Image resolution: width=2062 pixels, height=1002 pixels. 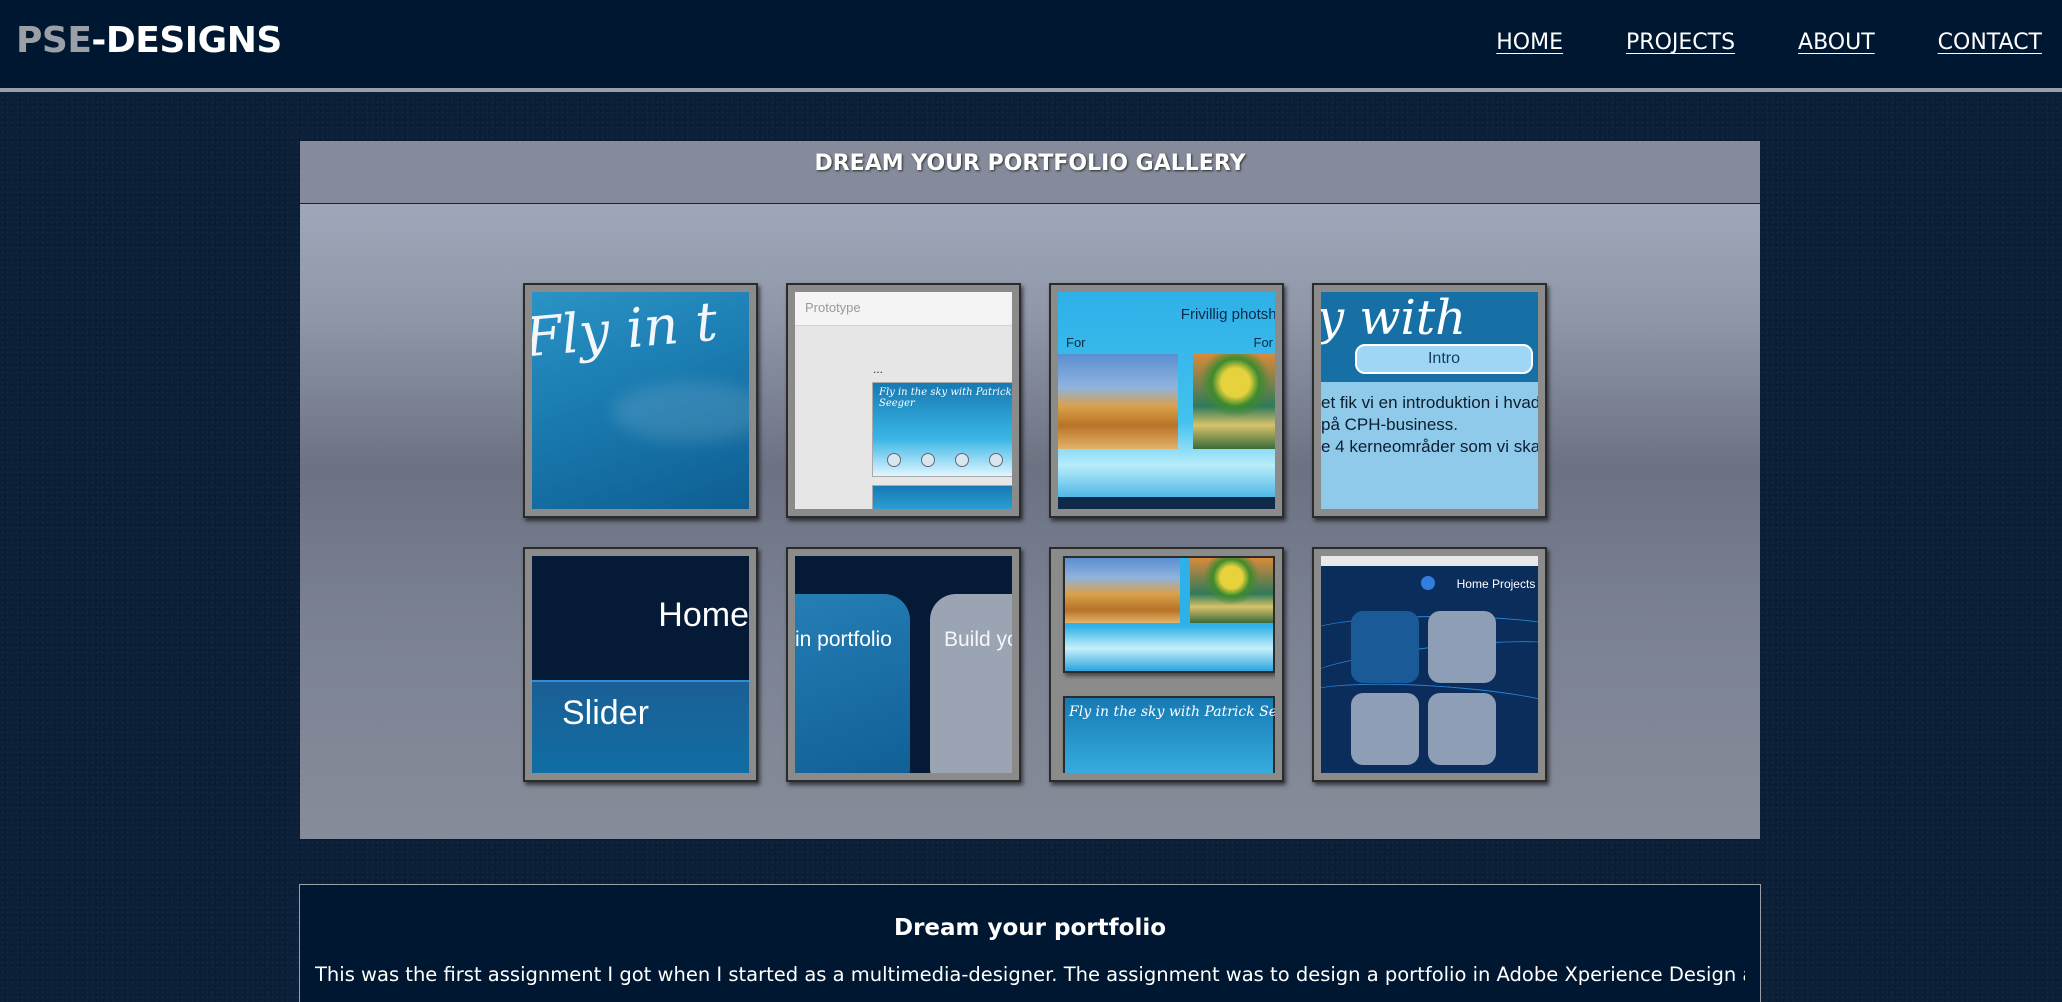 I want to click on gallery-thumbnail: Home Projects A, so click(x=1429, y=664).